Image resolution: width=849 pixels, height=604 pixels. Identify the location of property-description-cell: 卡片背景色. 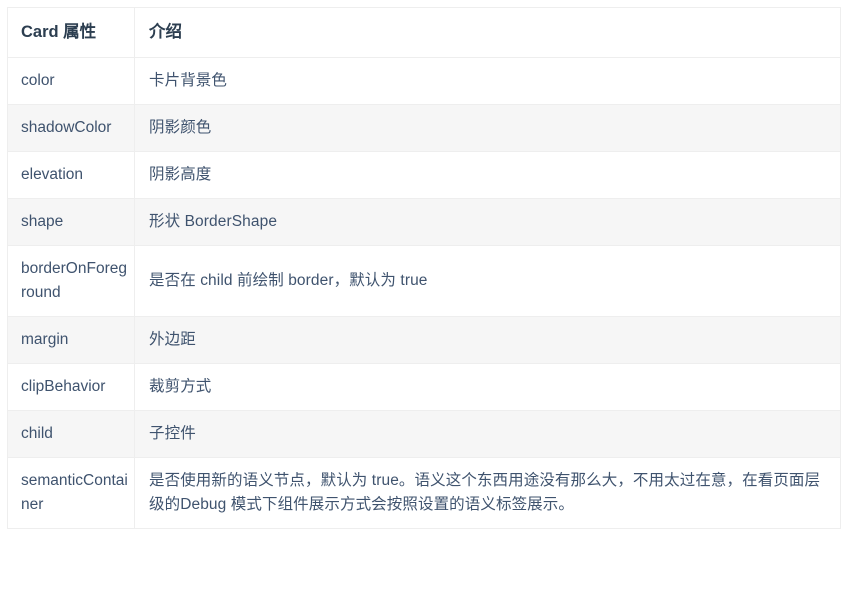
(487, 80).